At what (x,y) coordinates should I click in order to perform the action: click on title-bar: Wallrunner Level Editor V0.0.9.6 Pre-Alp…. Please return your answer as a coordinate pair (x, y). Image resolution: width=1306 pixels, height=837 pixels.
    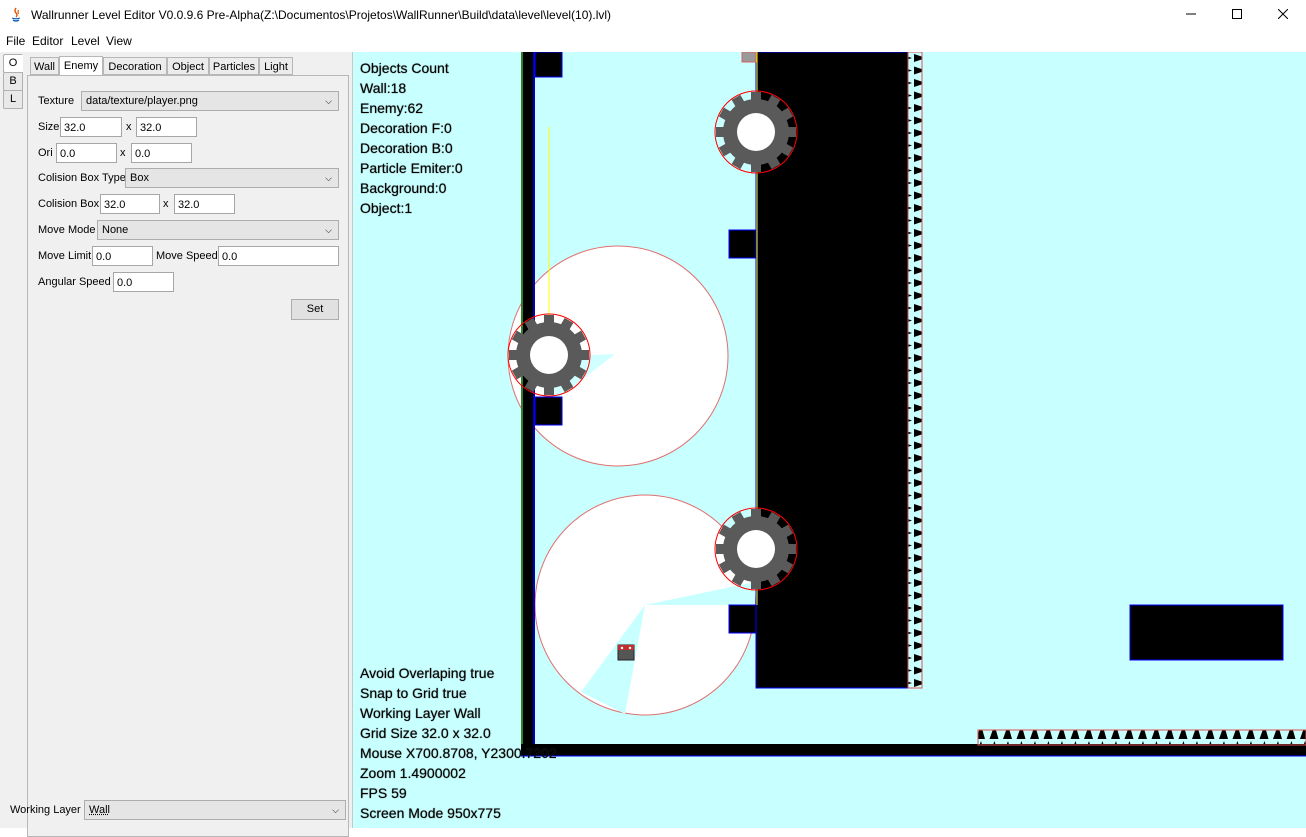
    Looking at the image, I should click on (653, 15).